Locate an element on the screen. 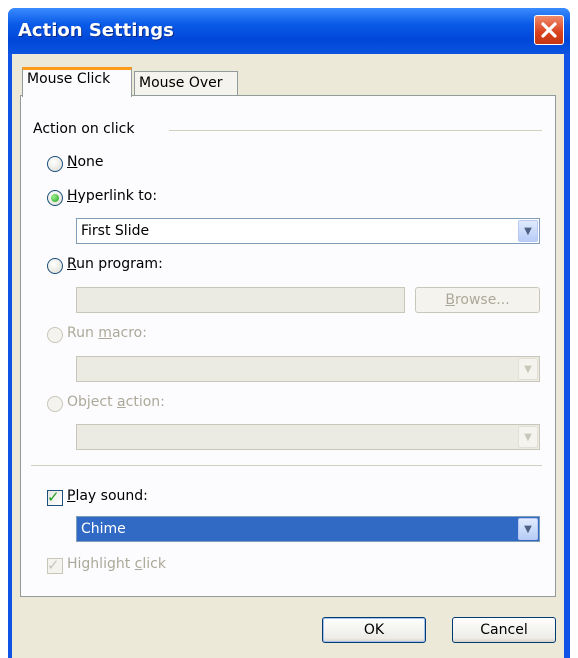  ok-button: OK is located at coordinates (374, 630).